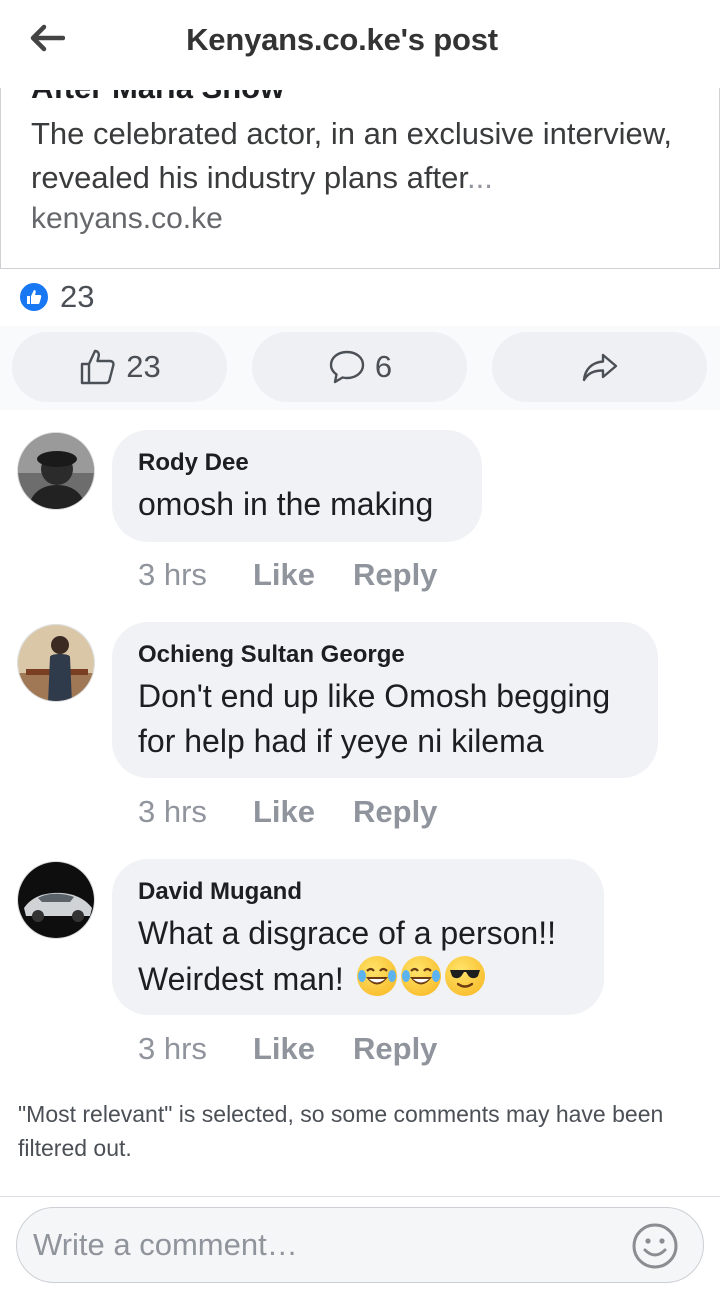  Describe the element at coordinates (98, 367) in the screenshot. I see `thumbs-up-icon` at that location.